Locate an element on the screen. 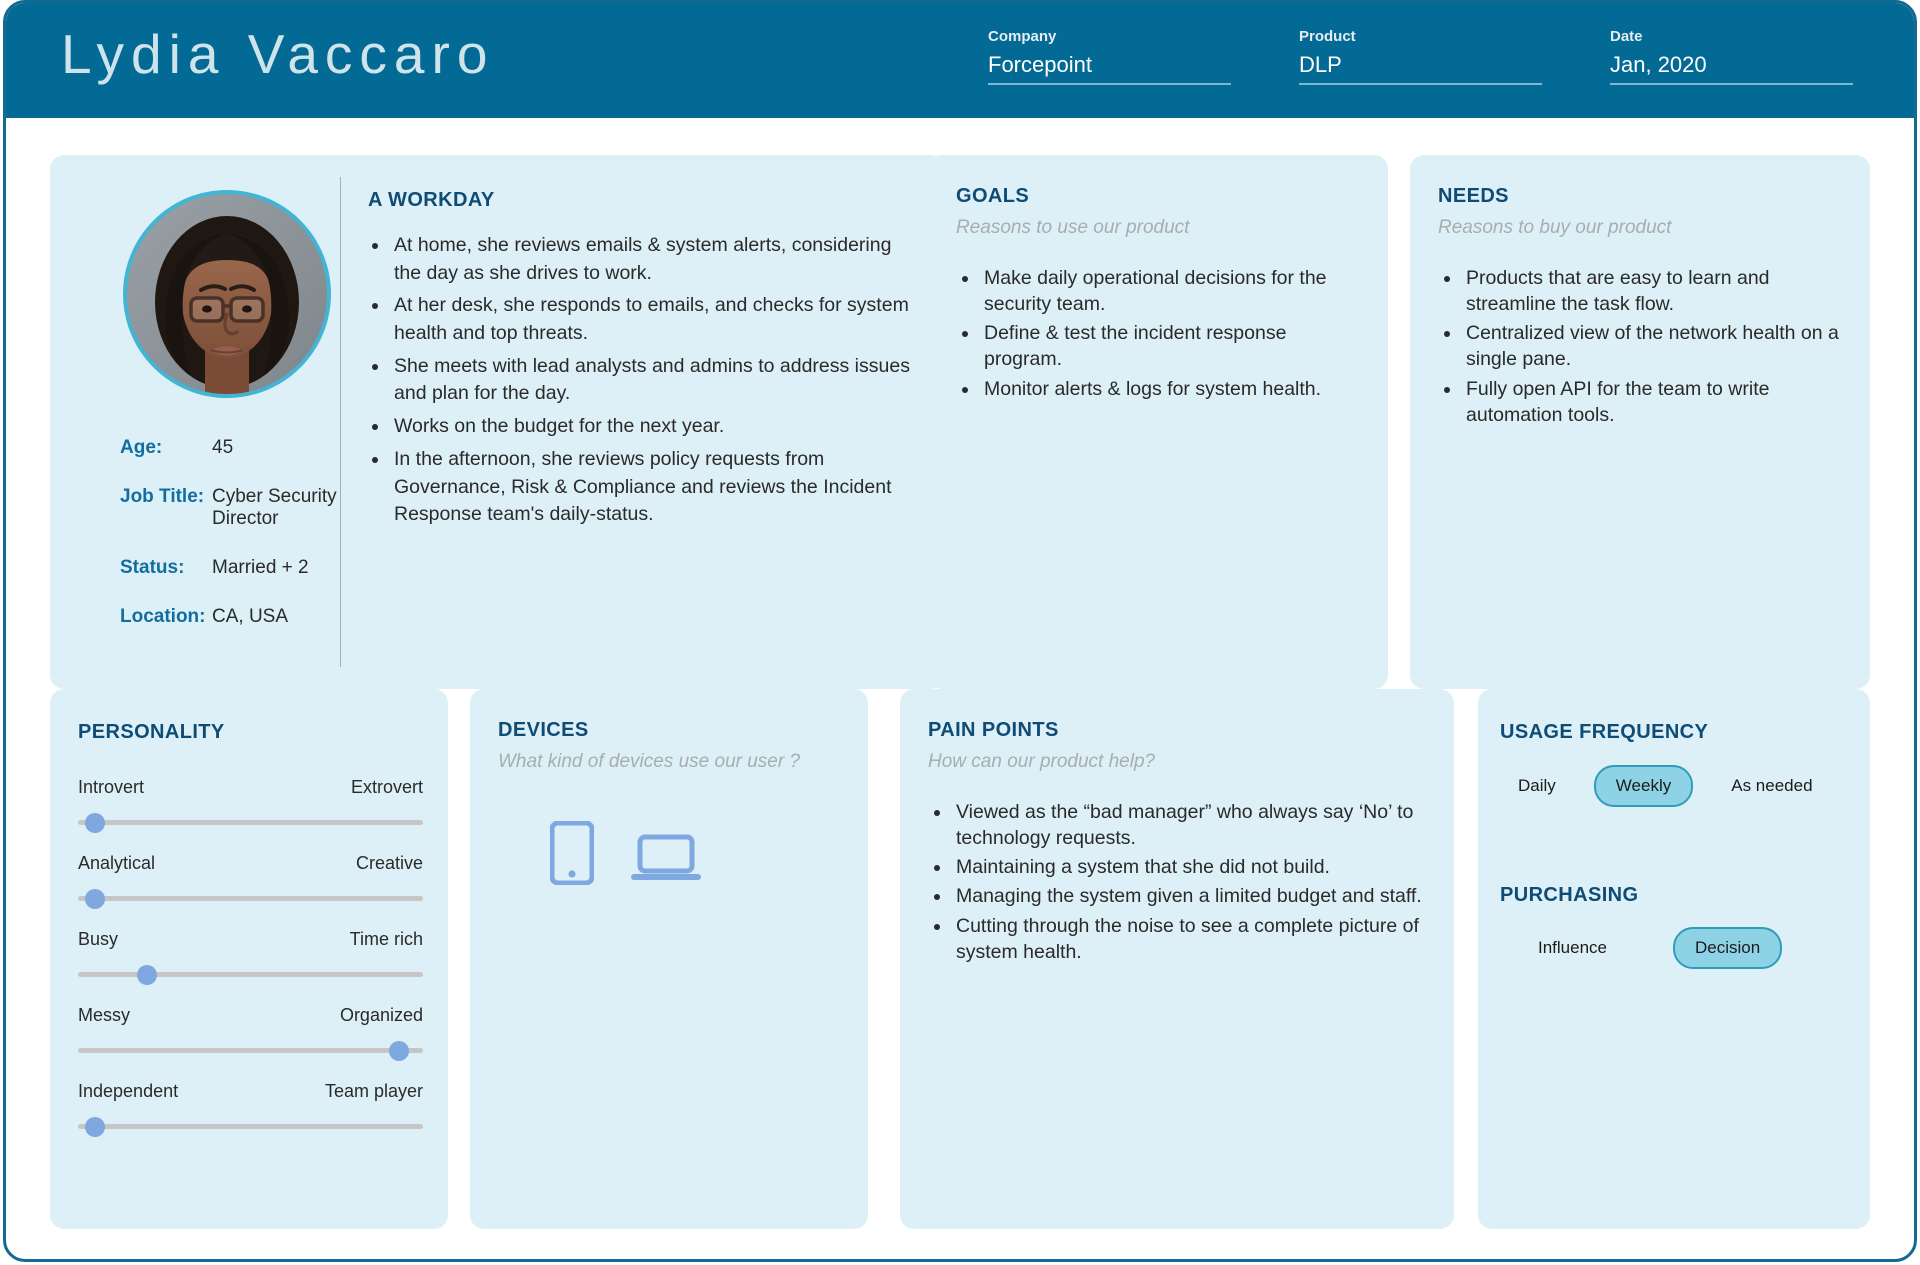 This screenshot has height=1265, width=1920. slider-right-label: Team player is located at coordinates (373, 1091).